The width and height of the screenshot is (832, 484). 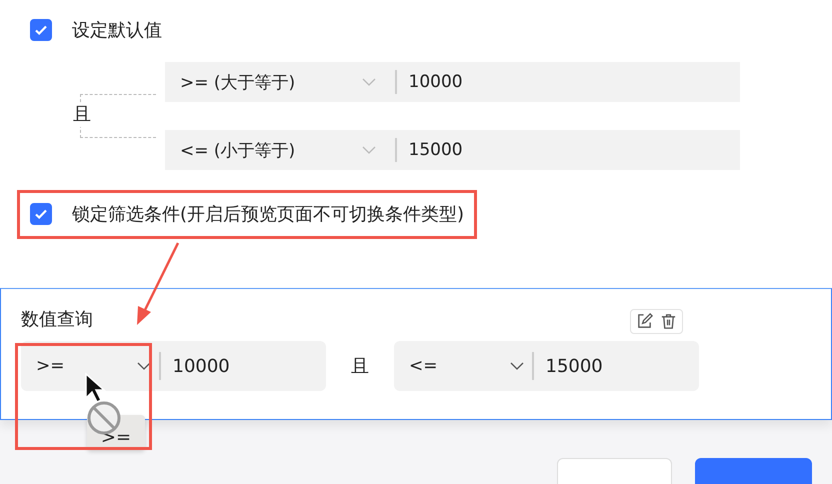 What do you see at coordinates (262, 150) in the screenshot?
I see `operator-select: <= (小于等于)` at bounding box center [262, 150].